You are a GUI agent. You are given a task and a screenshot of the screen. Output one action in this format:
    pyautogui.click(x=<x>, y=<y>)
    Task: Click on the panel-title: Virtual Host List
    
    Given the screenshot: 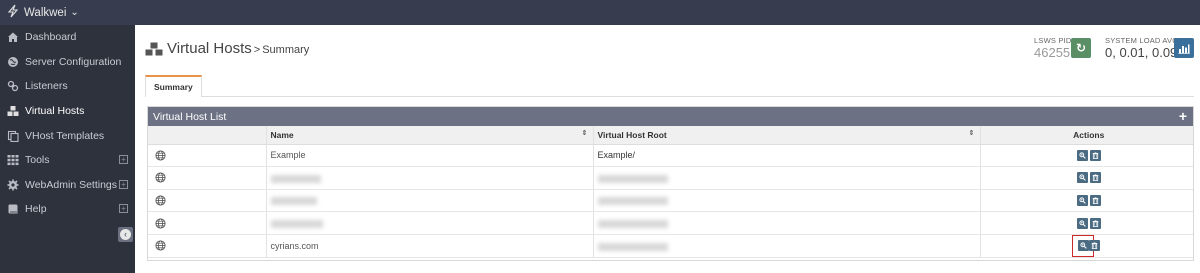 What is the action you would take?
    pyautogui.click(x=190, y=116)
    